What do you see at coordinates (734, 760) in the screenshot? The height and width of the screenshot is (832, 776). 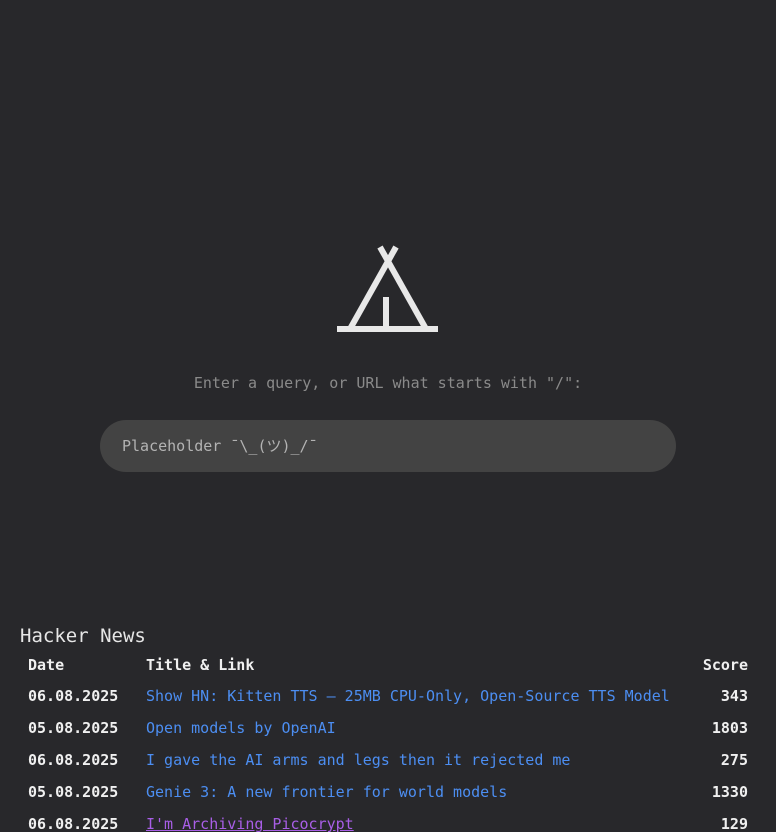 I see `row-score: 275` at bounding box center [734, 760].